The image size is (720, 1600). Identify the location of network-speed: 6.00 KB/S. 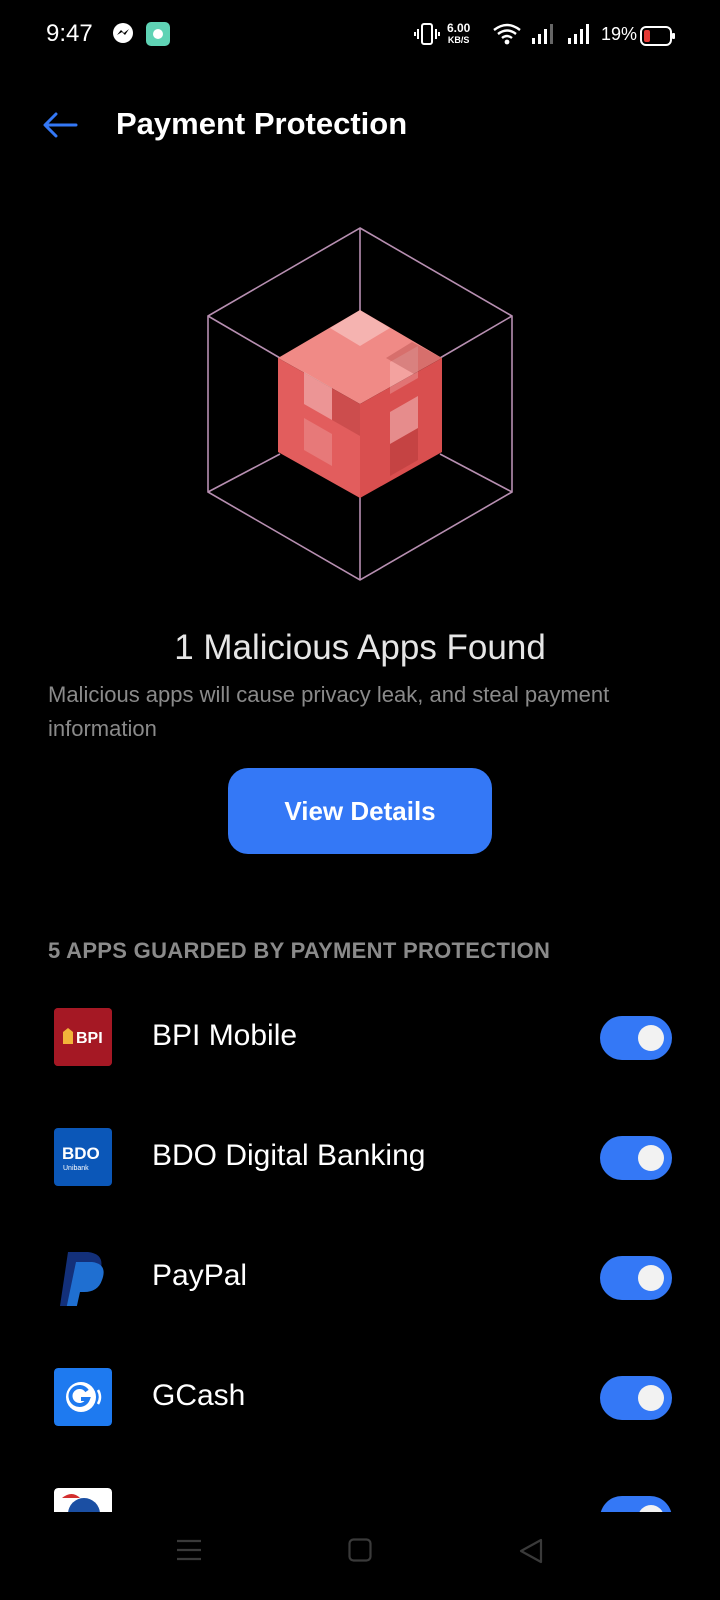
(458, 34).